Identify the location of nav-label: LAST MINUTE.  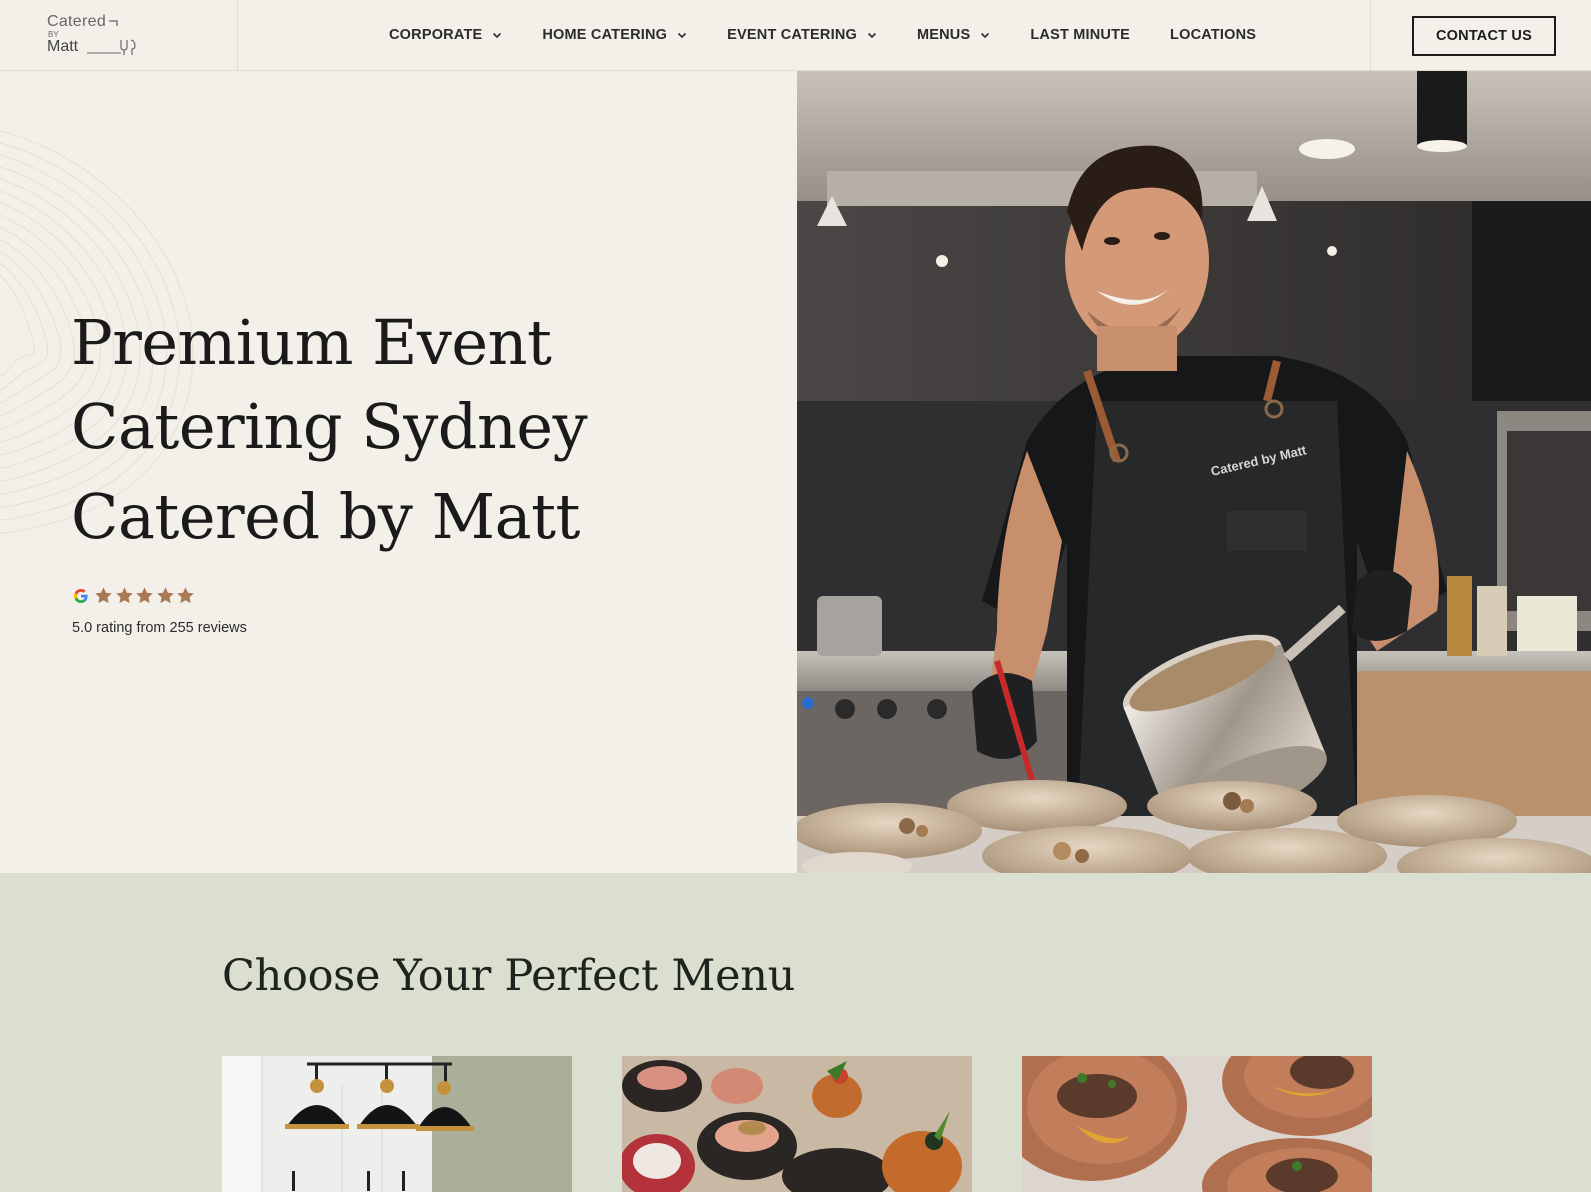
(1080, 35).